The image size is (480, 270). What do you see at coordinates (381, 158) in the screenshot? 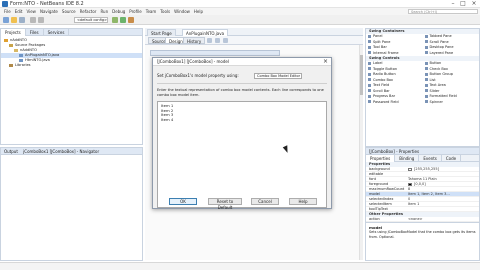
I see `tab-properties: Properties` at bounding box center [381, 158].